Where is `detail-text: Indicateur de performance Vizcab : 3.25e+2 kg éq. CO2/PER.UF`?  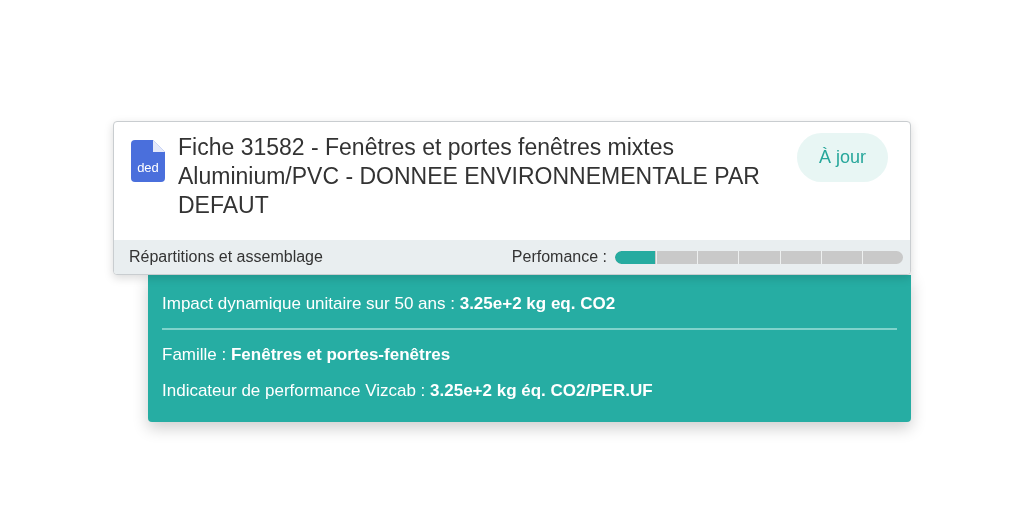 detail-text: Indicateur de performance Vizcab : 3.25e+2 kg éq. CO2/PER.UF is located at coordinates (408, 391).